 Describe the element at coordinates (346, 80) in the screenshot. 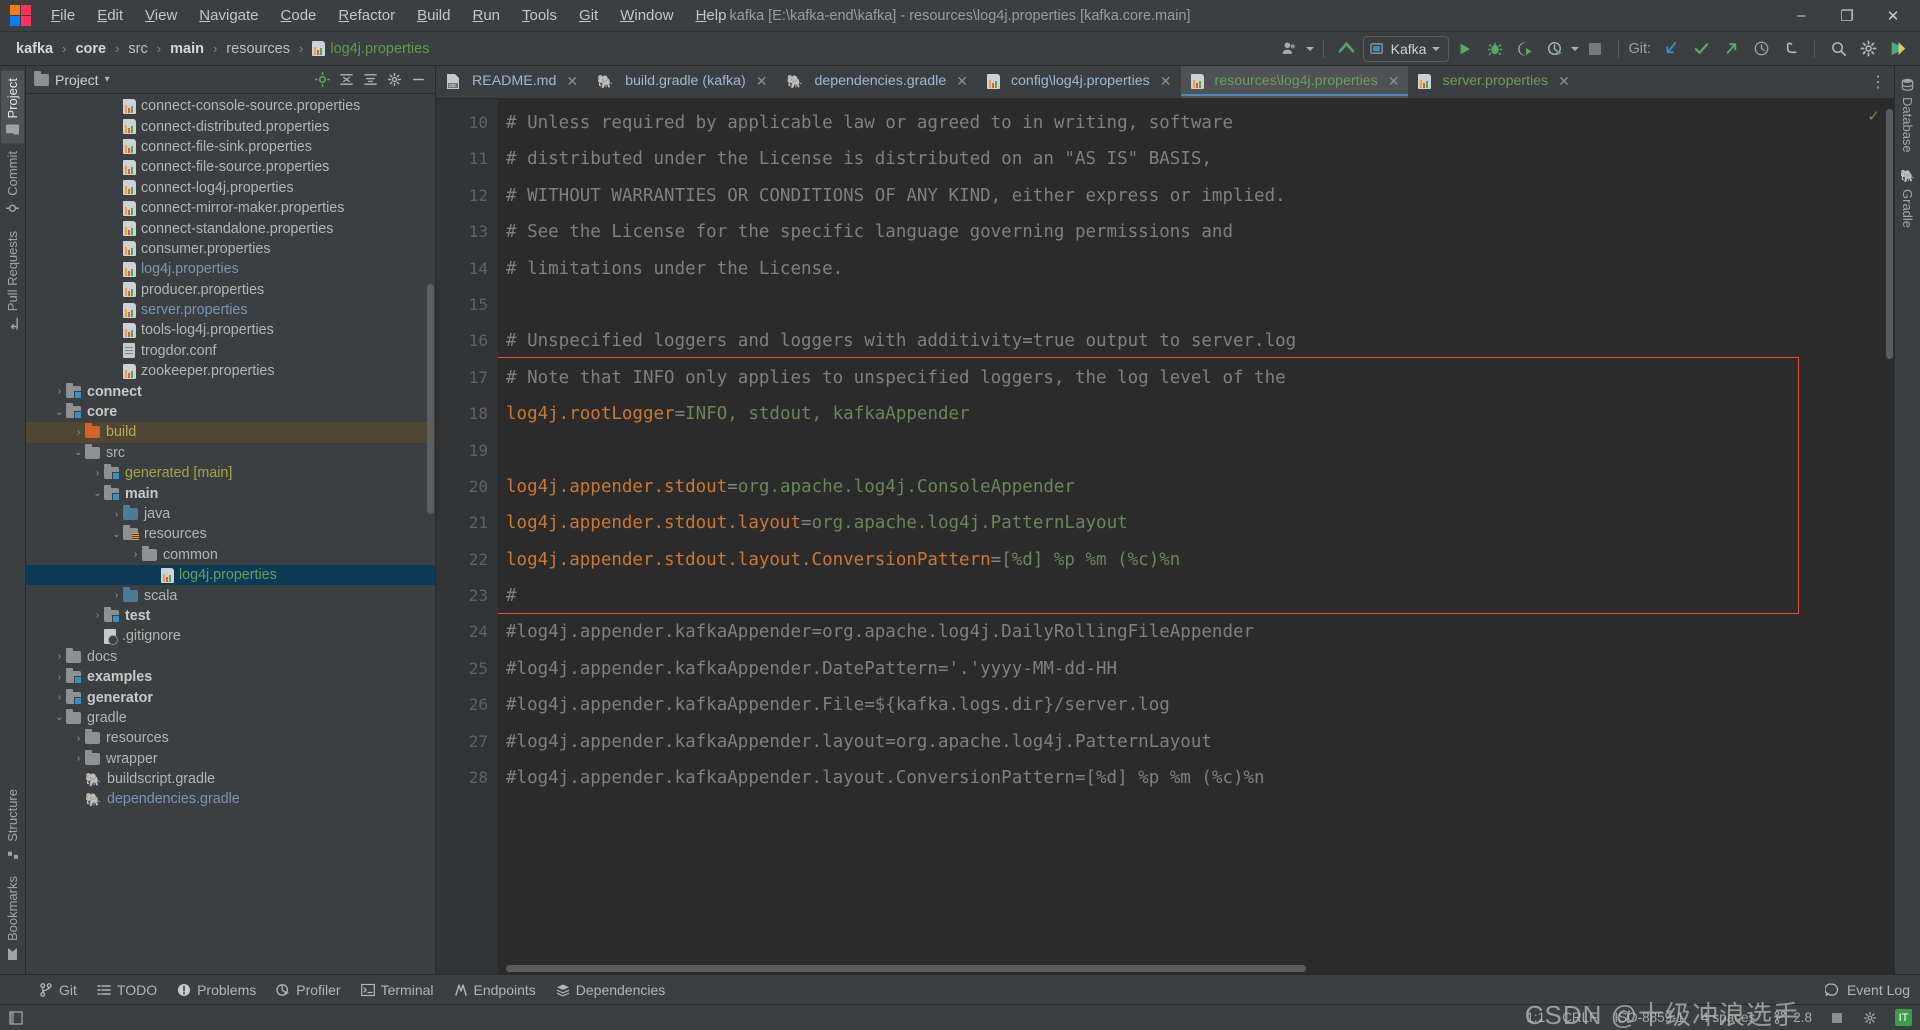

I see `expand-all-icon` at that location.